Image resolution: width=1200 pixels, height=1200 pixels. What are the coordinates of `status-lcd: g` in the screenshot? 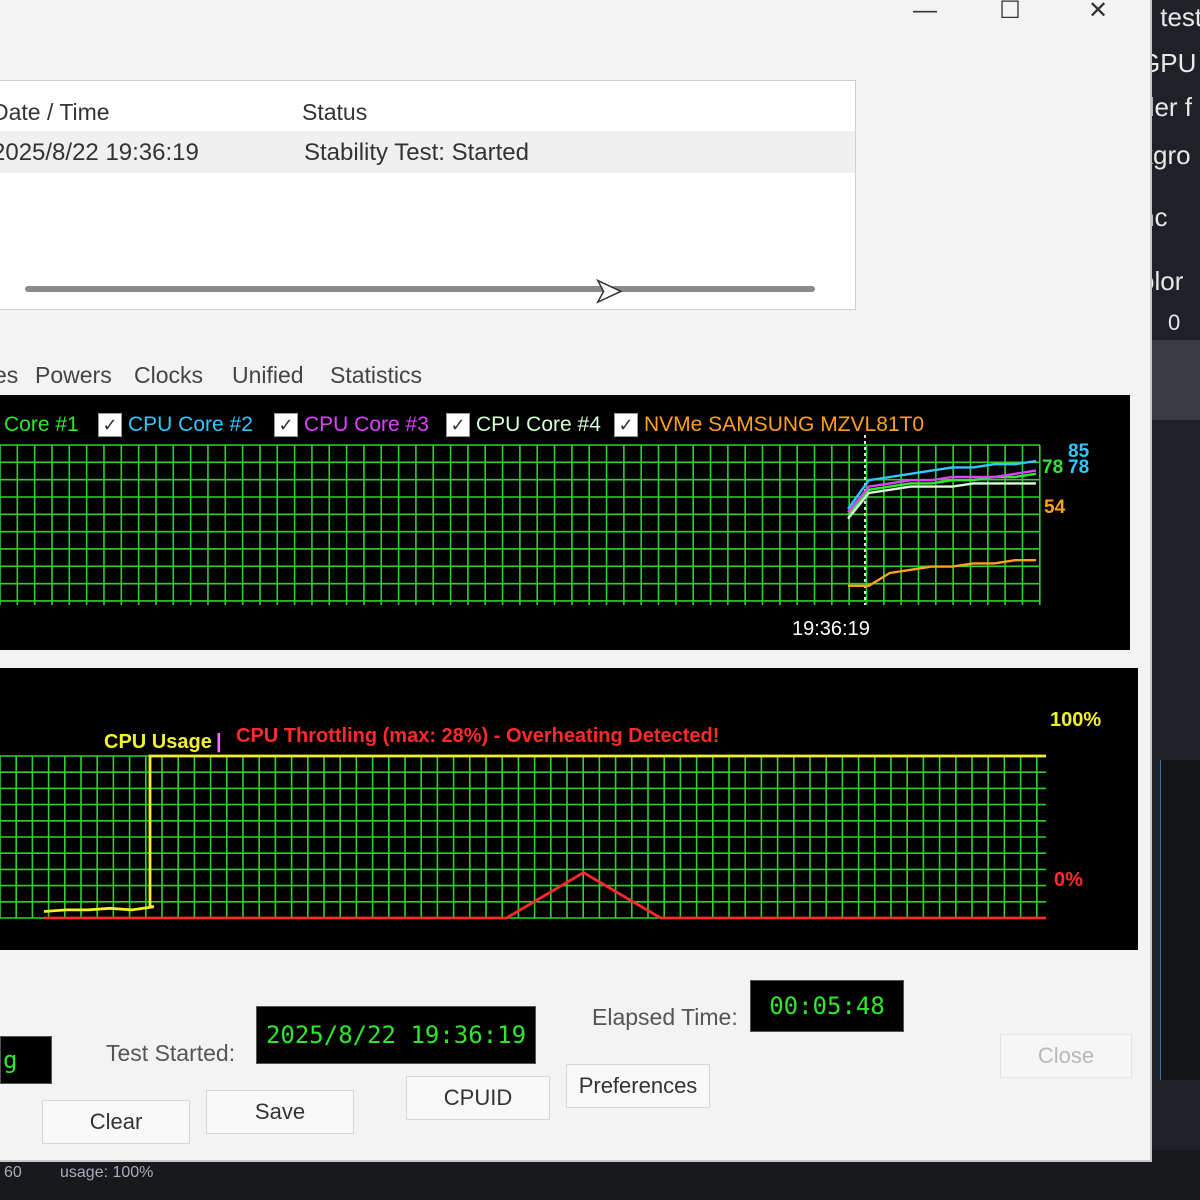 It's located at (26, 1060).